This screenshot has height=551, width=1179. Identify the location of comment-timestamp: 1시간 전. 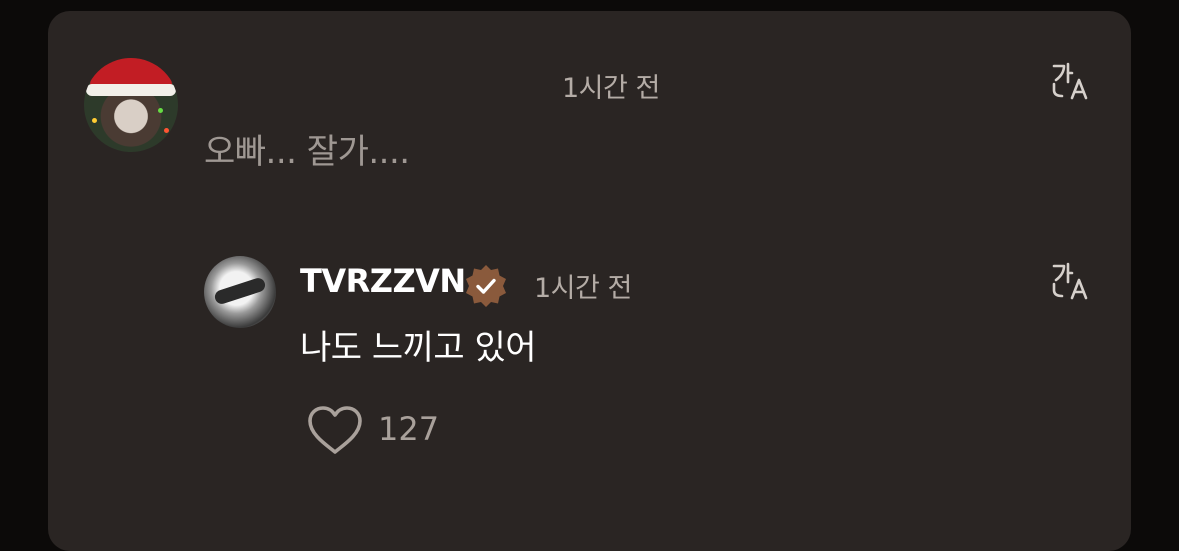
(611, 88).